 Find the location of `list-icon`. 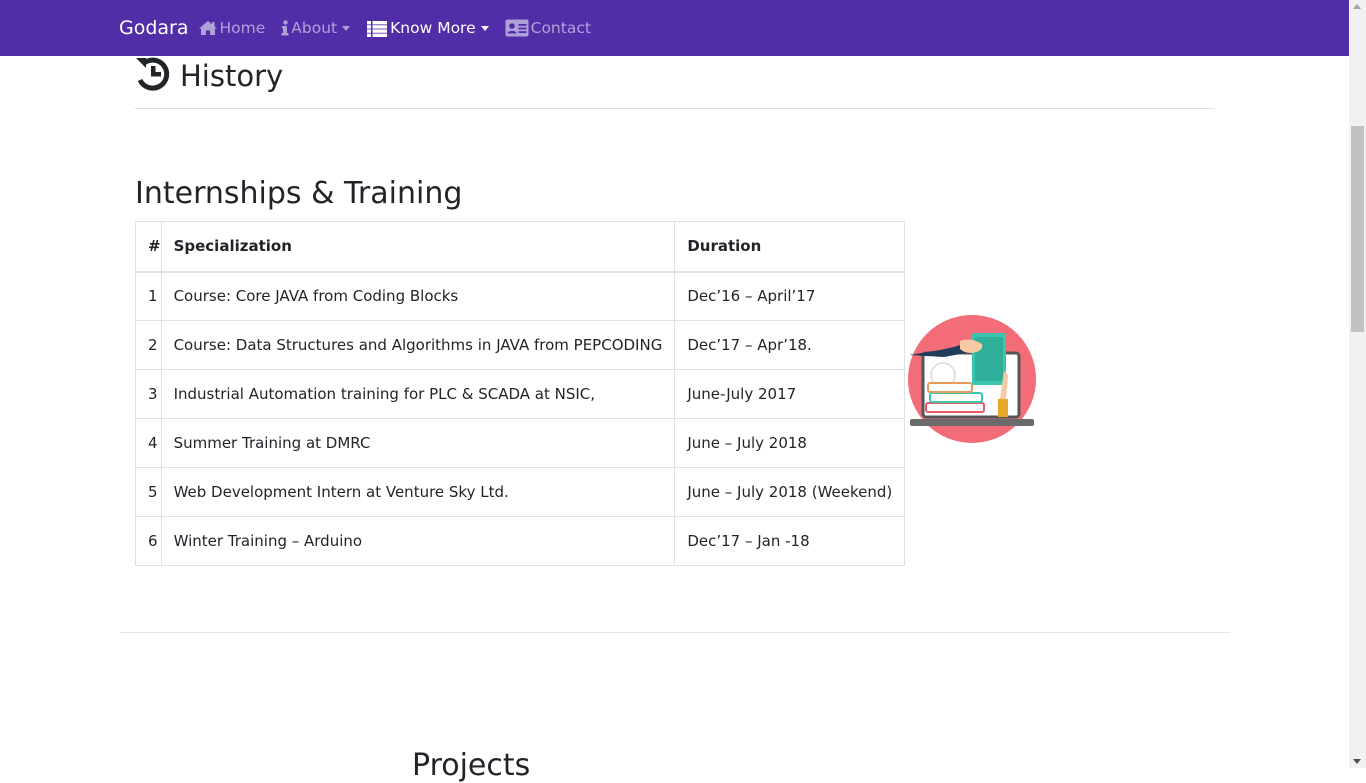

list-icon is located at coordinates (377, 28).